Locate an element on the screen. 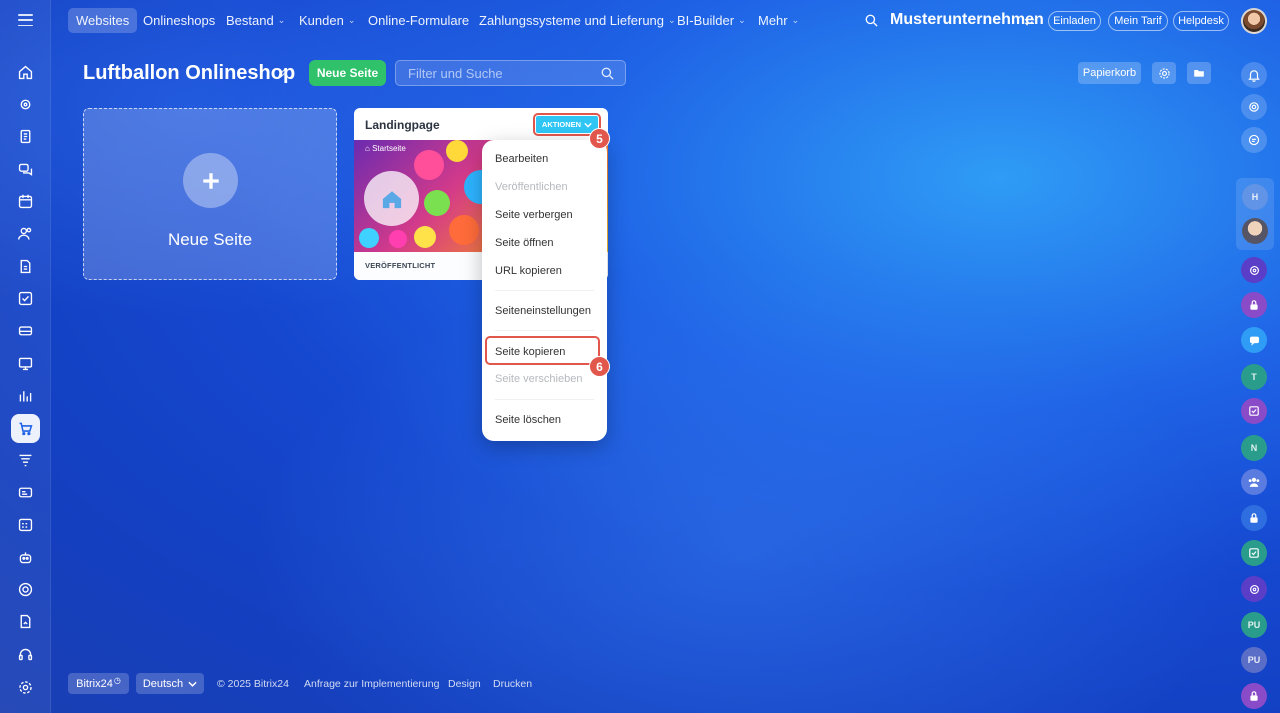 This screenshot has width=1280, height=713. copilot-icon is located at coordinates (1254, 107).